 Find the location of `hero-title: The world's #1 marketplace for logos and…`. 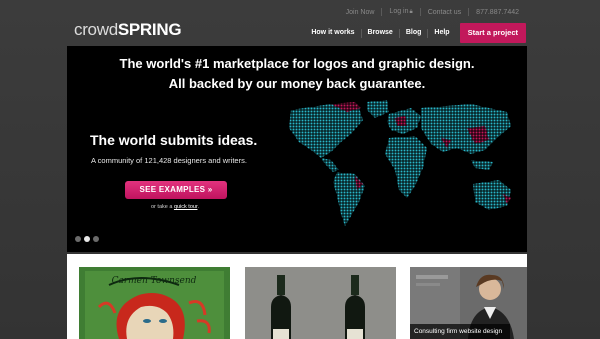

hero-title: The world's #1 marketplace for logos and… is located at coordinates (297, 73).